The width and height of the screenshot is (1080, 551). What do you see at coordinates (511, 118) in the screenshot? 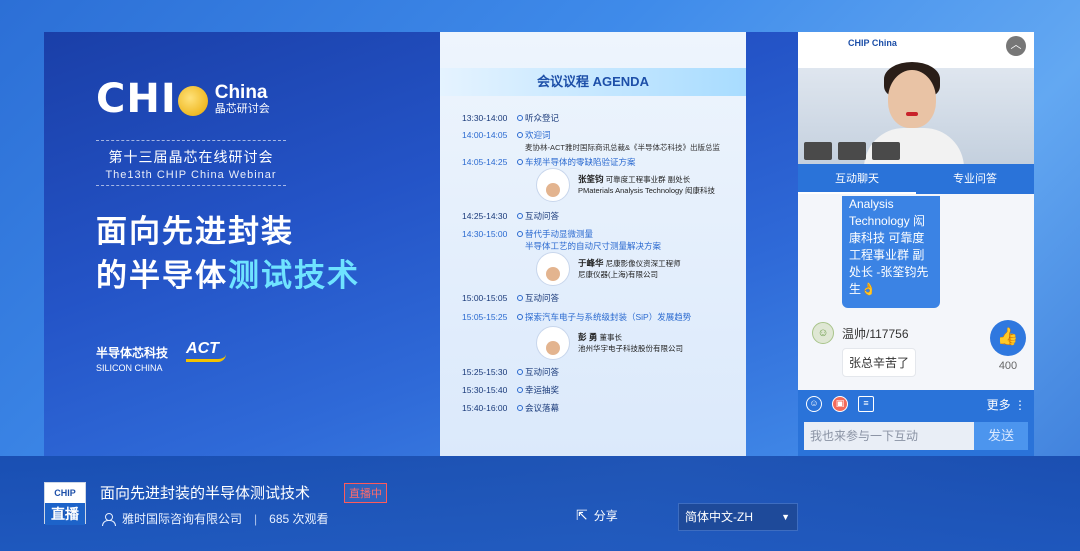
I see `agenda-item: 13:30-14:00 听众登记` at bounding box center [511, 118].